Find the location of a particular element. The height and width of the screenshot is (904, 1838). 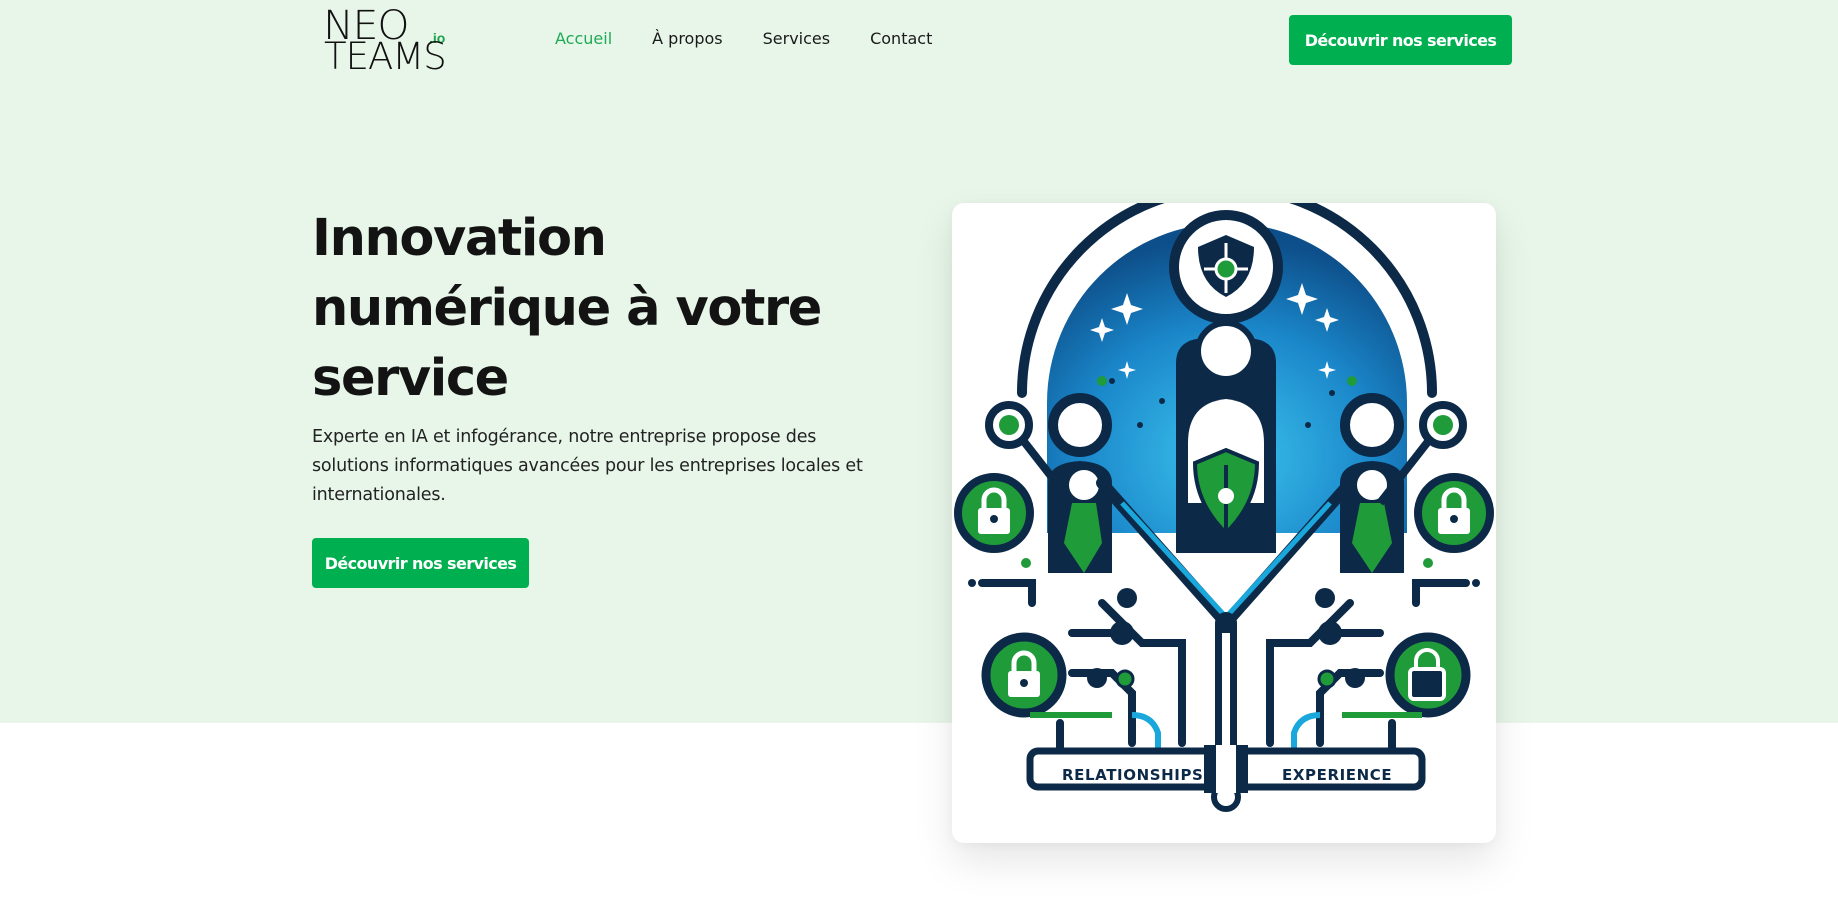

nav-item-a-propos: À propos is located at coordinates (687, 39).